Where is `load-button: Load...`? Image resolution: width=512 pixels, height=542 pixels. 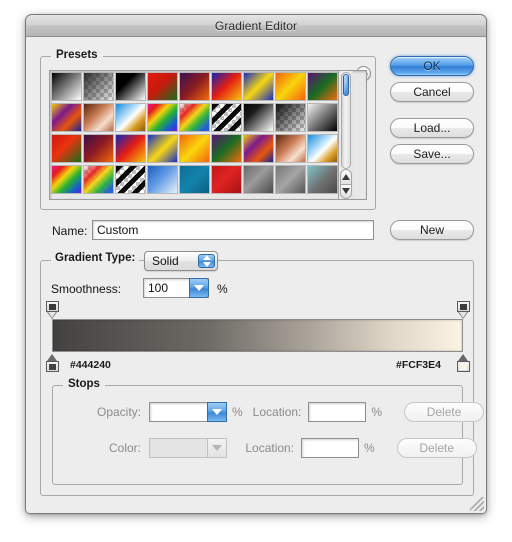
load-button: Load... is located at coordinates (432, 128).